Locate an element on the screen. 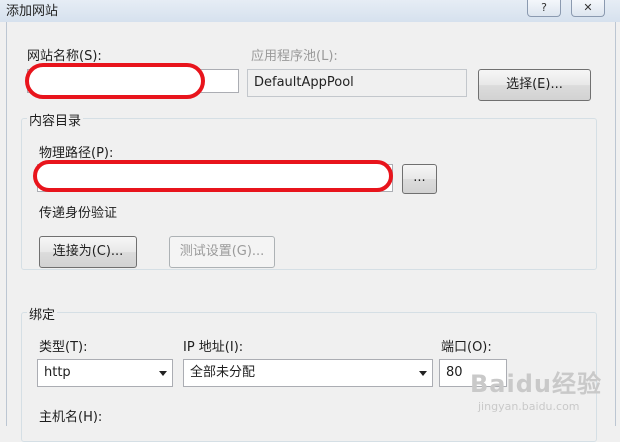 Image resolution: width=620 pixels, height=442 pixels. title-bar: 添加网站 ? ✕ is located at coordinates (310, 11).